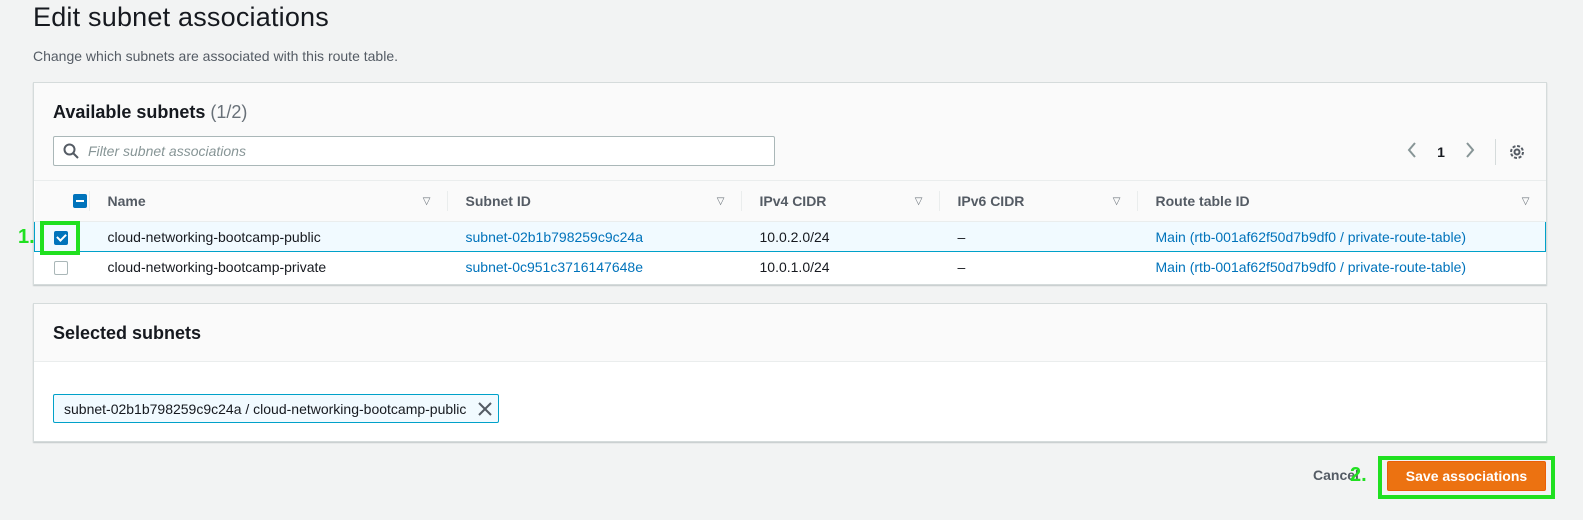 The height and width of the screenshot is (520, 1583). Describe the element at coordinates (71, 151) in the screenshot. I see `search-icon` at that location.